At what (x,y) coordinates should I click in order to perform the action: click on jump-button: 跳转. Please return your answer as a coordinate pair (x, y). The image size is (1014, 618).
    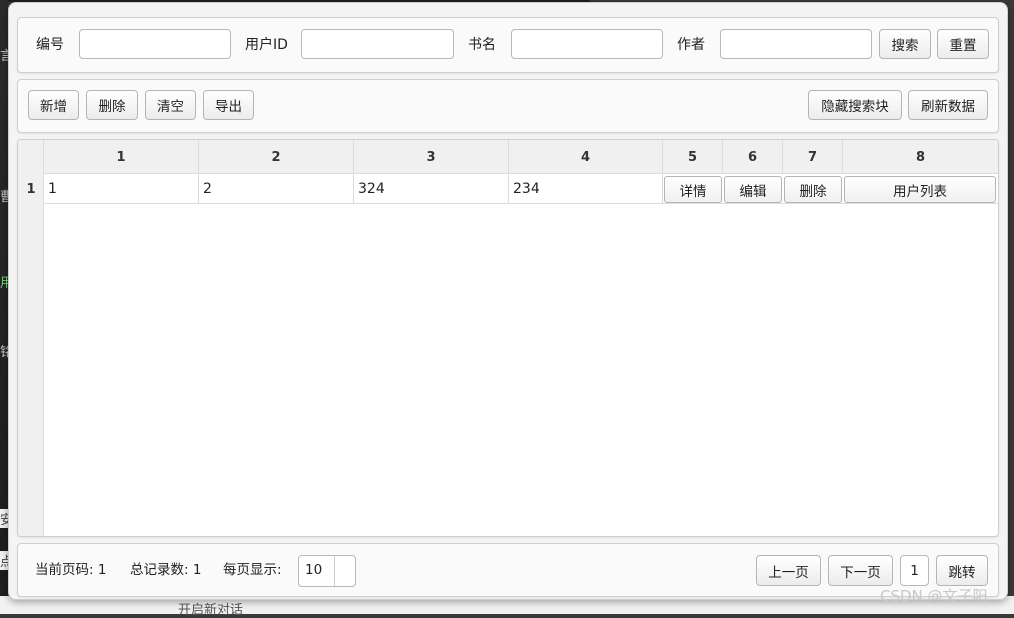
    Looking at the image, I should click on (962, 570).